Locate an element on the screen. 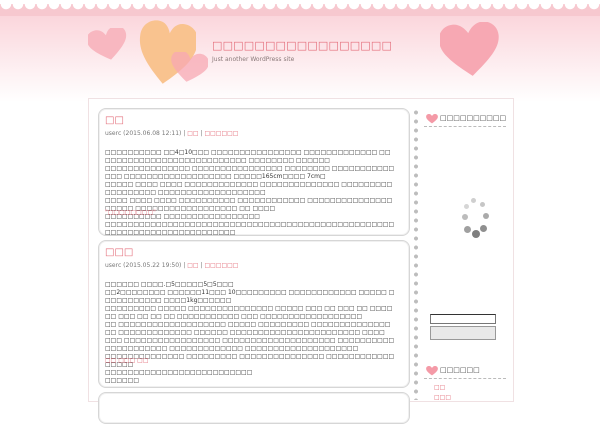 The width and height of the screenshot is (600, 424). post-meta: userc (2015.05.22 19:50) | □□ | □□□□□□ is located at coordinates (171, 265).